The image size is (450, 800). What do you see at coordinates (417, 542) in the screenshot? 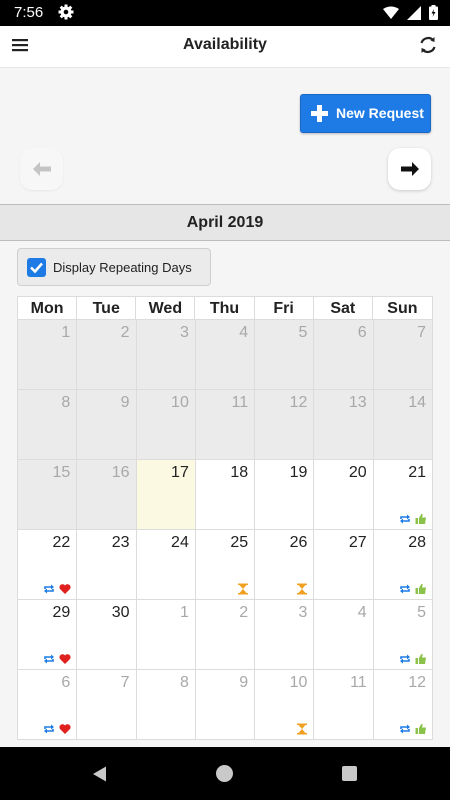
I see `day-number: 28` at bounding box center [417, 542].